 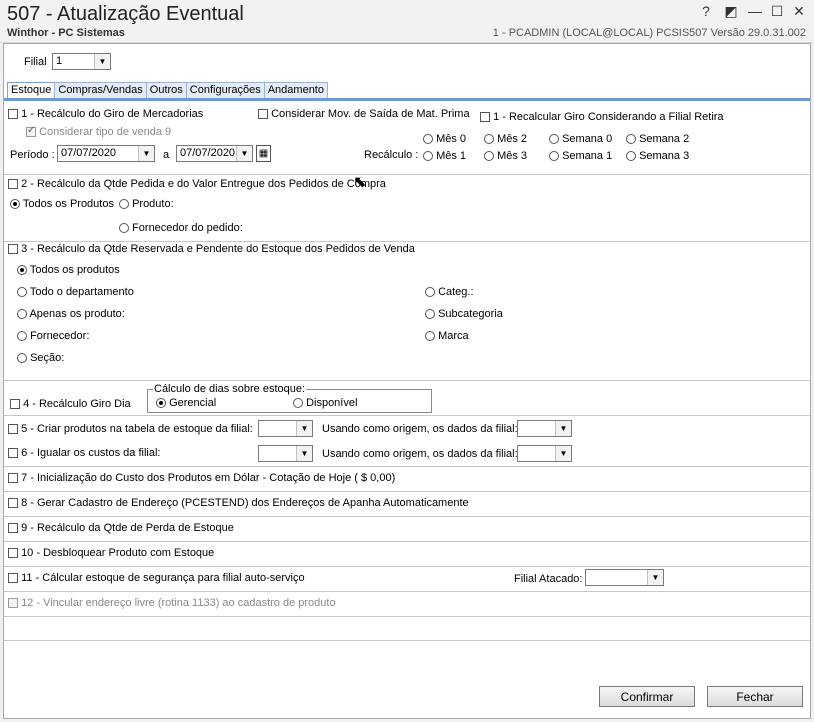 I want to click on mes3-option: Mês 3, so click(x=505, y=156).